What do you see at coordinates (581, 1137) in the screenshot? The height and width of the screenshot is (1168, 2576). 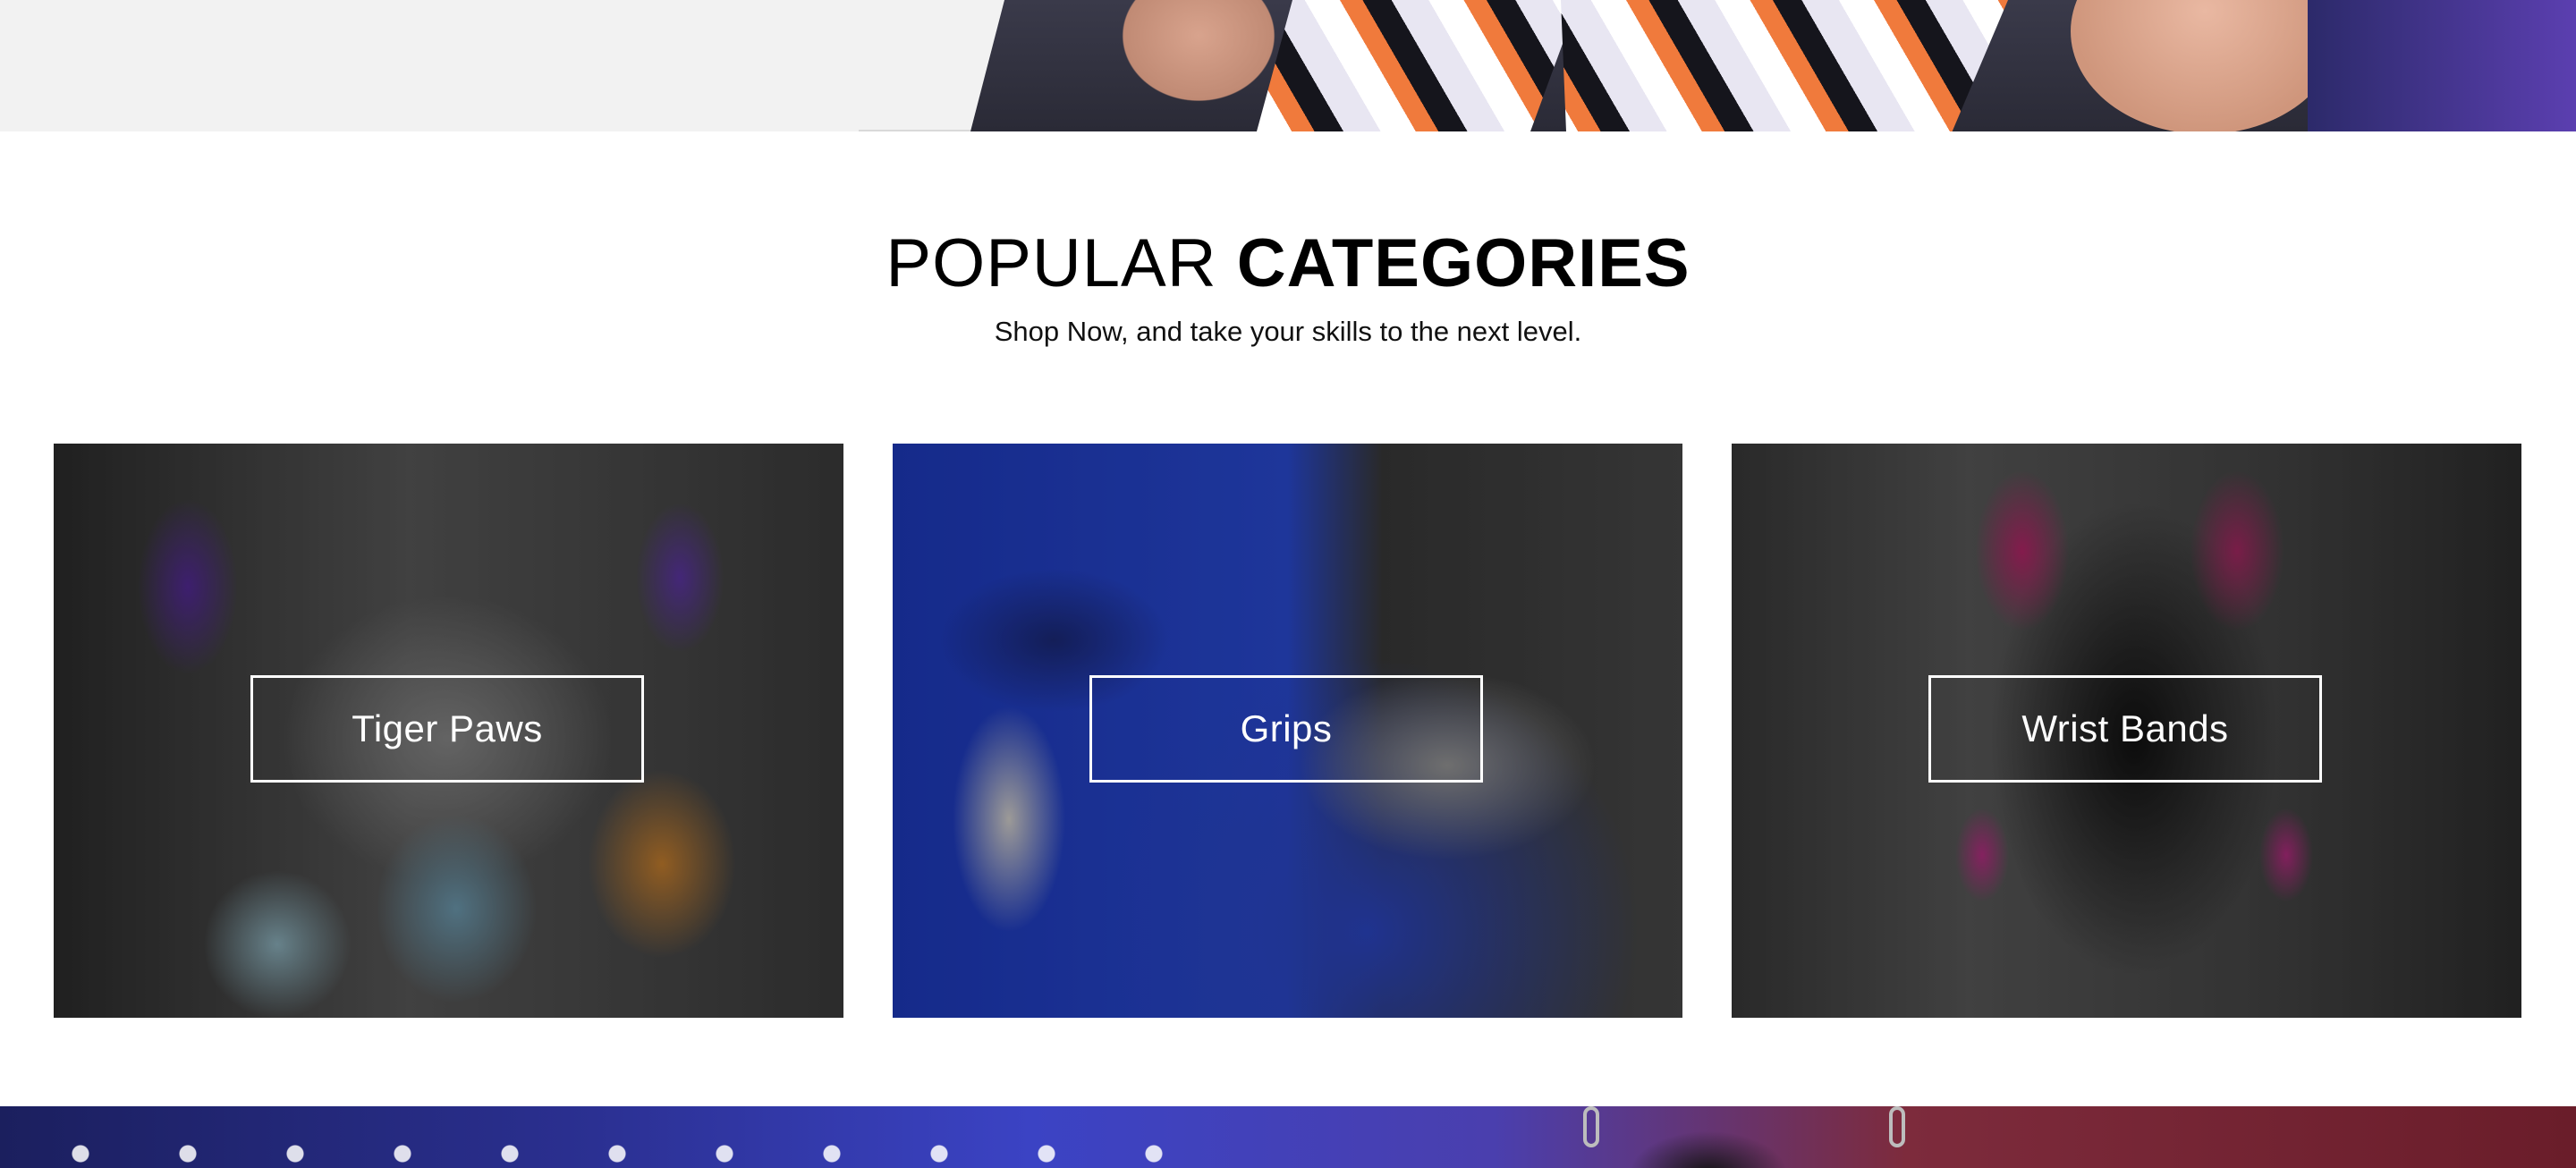 I see `stars-pattern` at bounding box center [581, 1137].